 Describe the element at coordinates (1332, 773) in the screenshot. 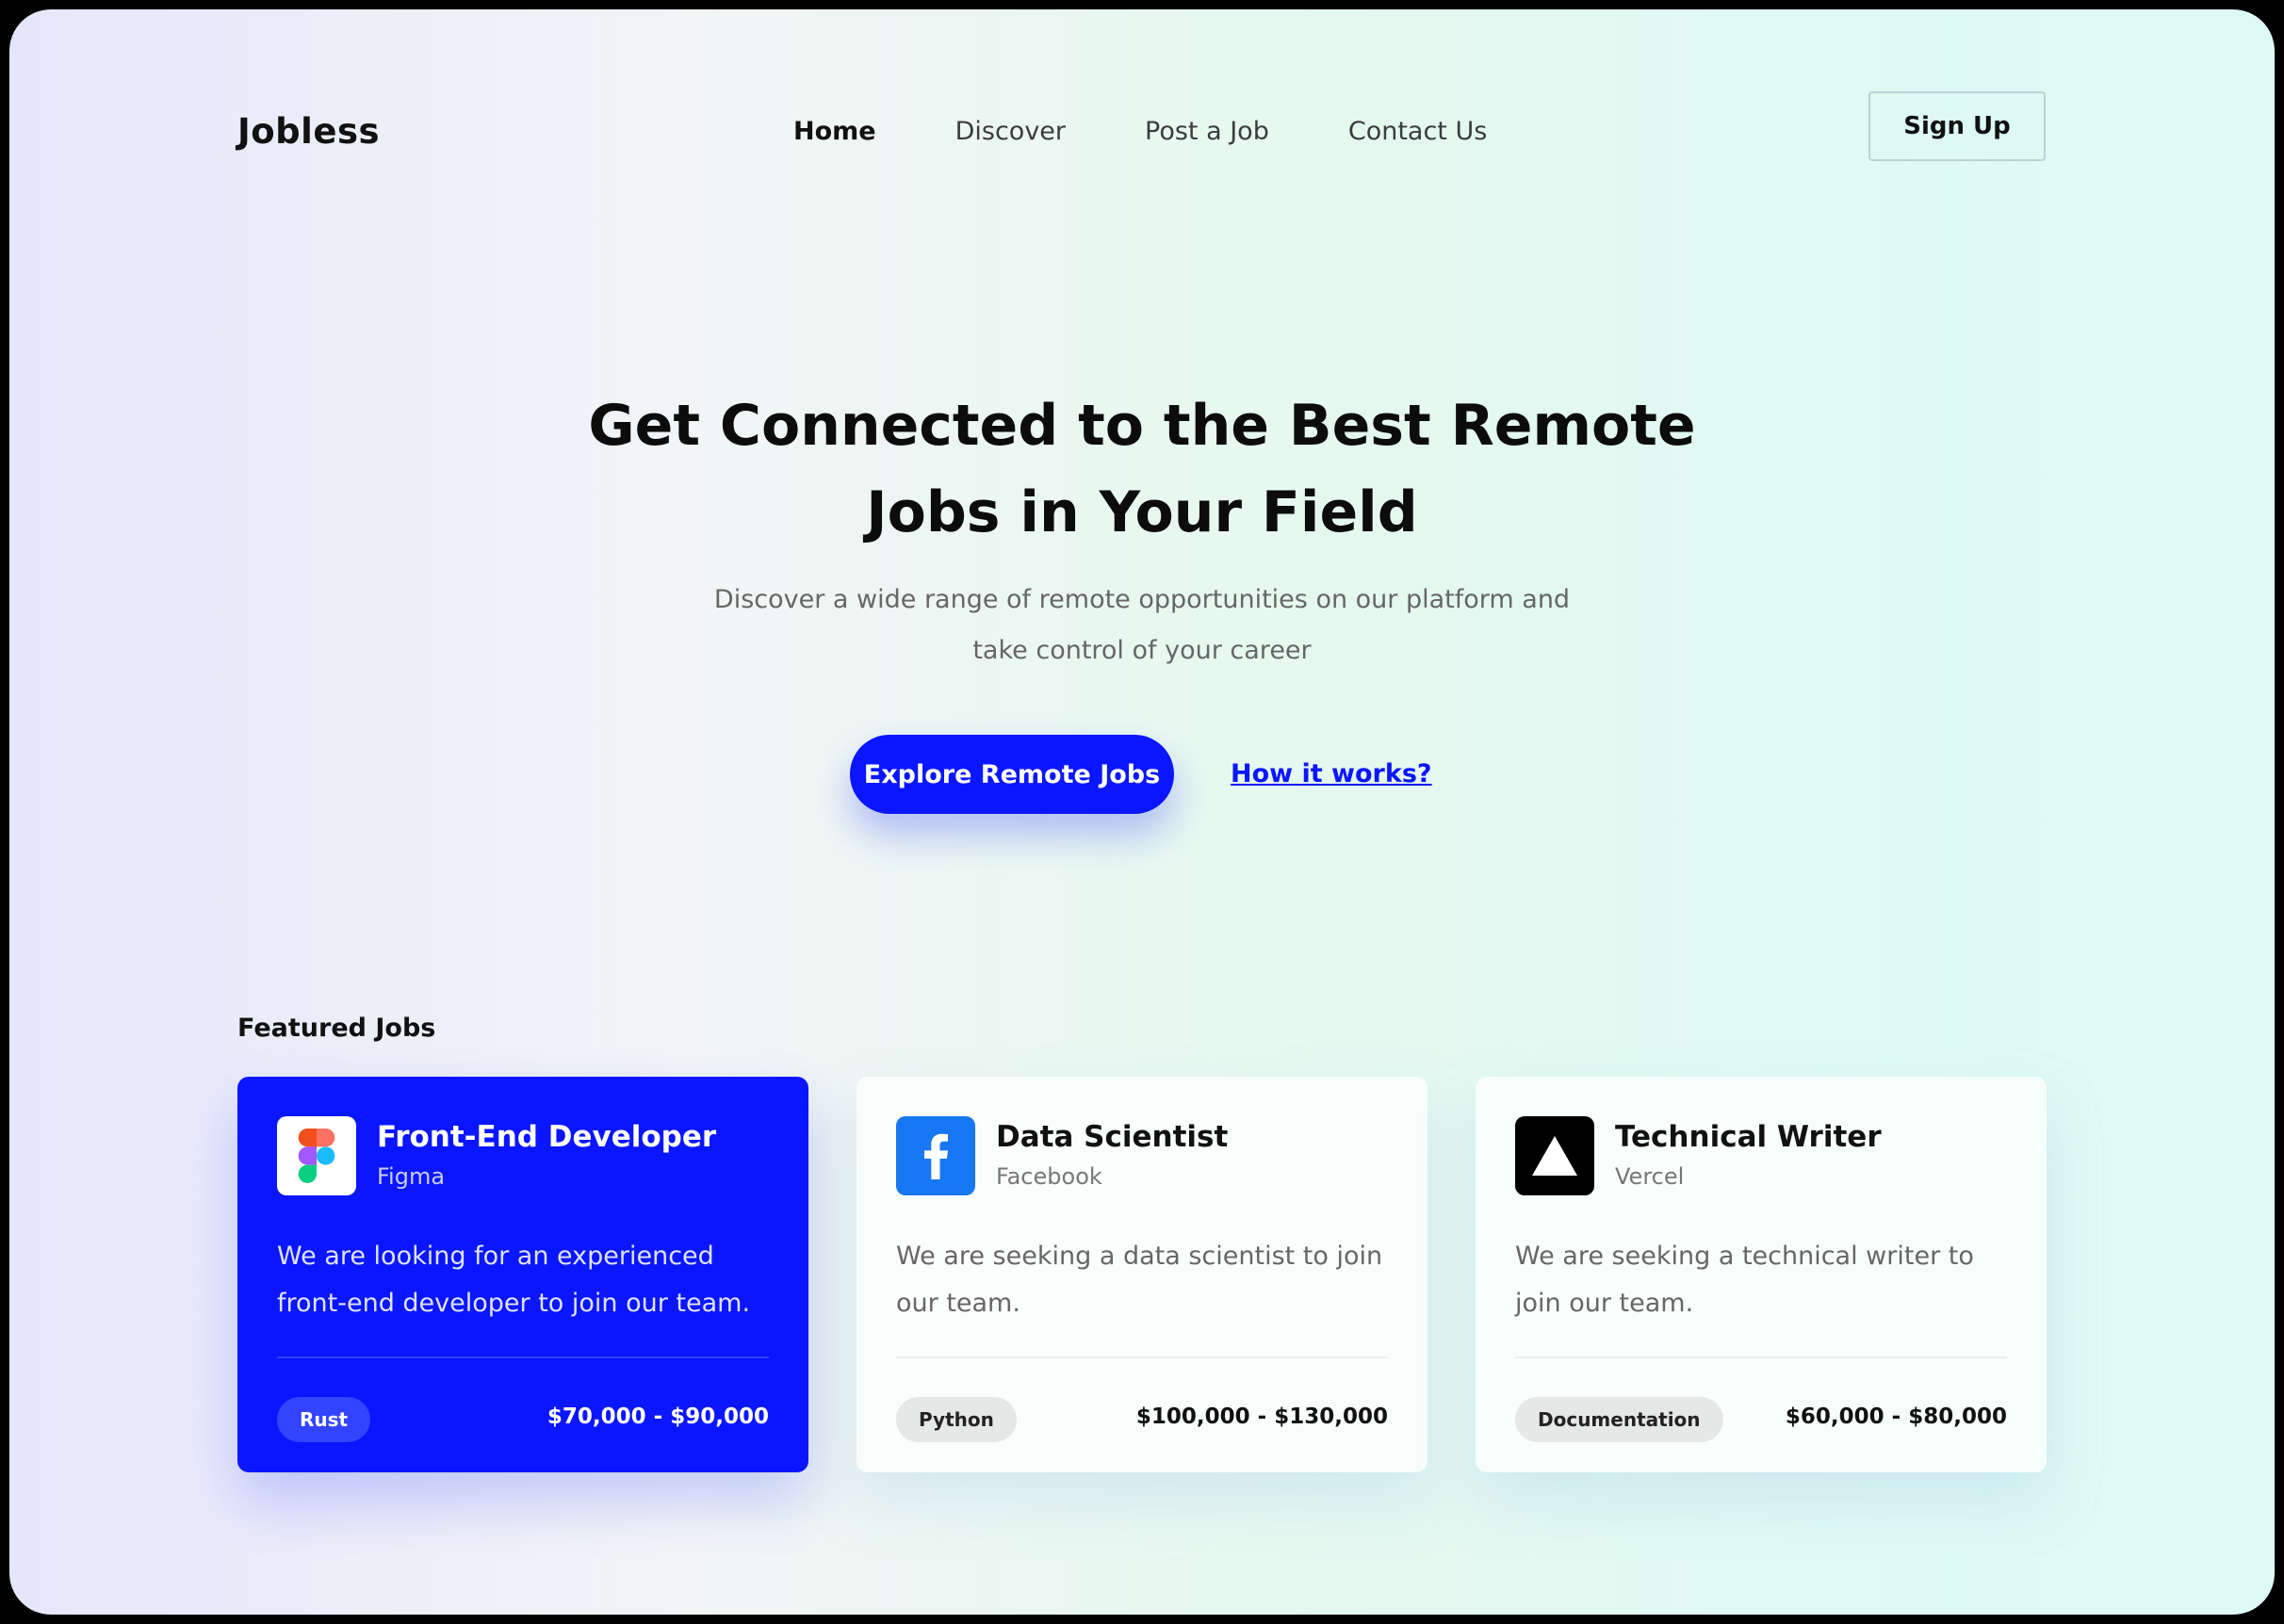

I see `how-it-works-link: How it works?` at that location.